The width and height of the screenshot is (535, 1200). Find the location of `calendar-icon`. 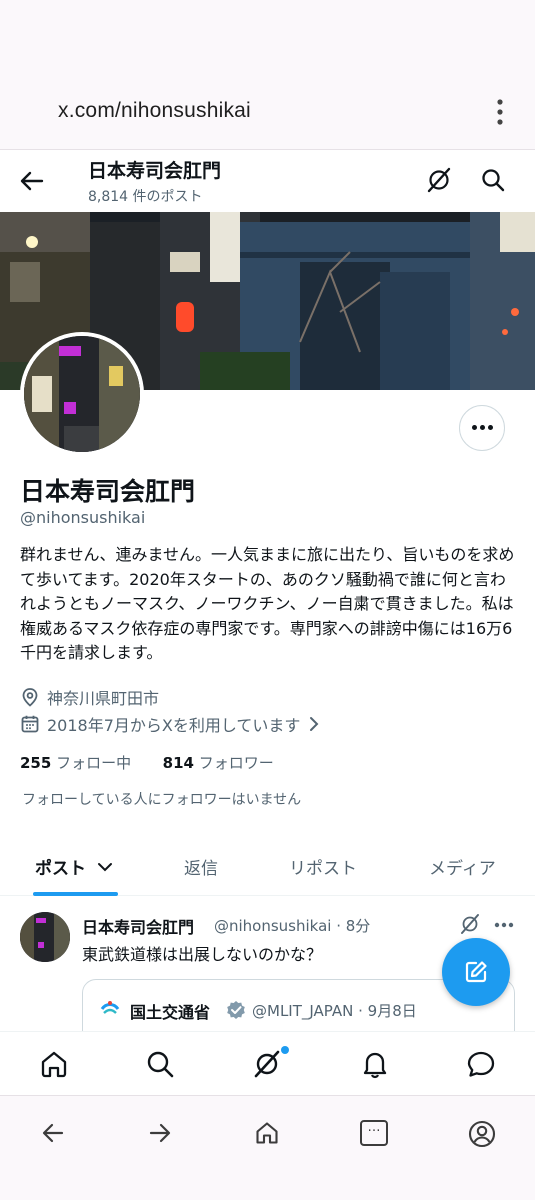

calendar-icon is located at coordinates (30, 724).